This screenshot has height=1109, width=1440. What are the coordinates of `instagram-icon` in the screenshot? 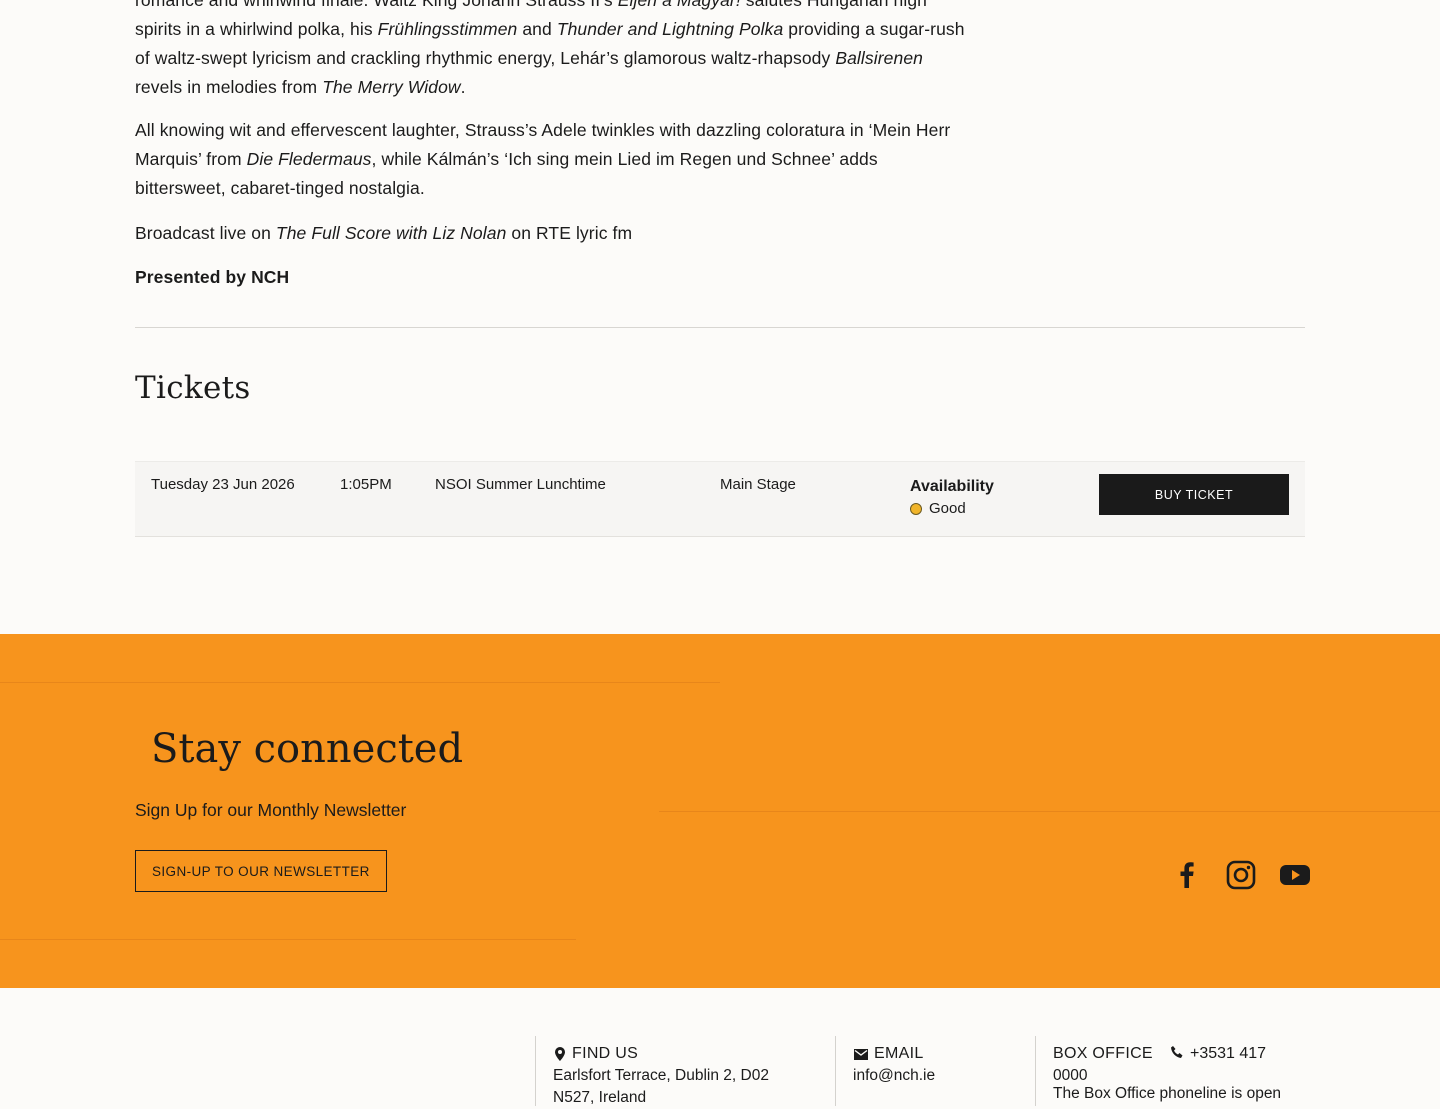 It's located at (1241, 875).